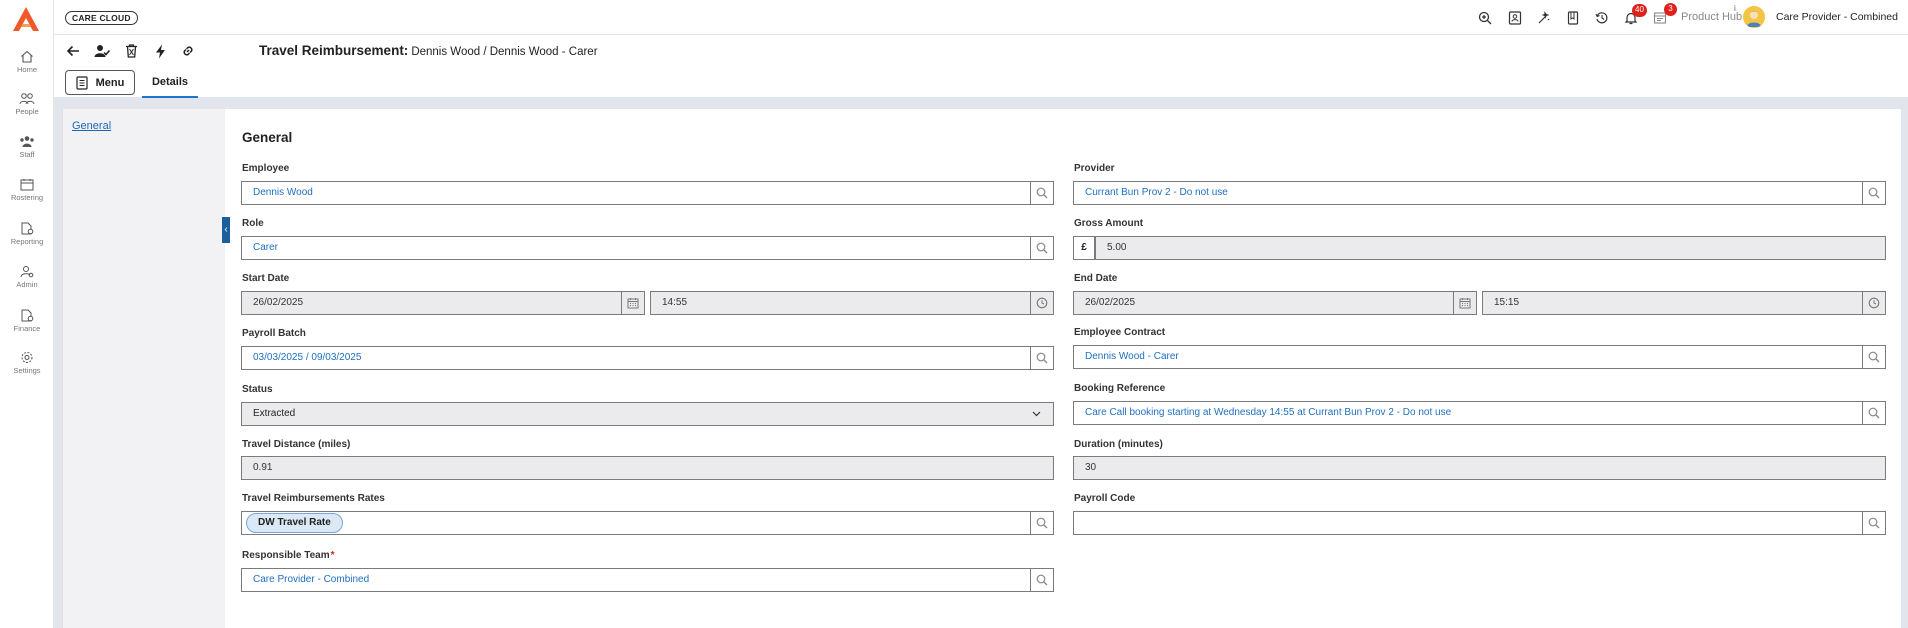 This screenshot has width=1908, height=628. What do you see at coordinates (1120, 388) in the screenshot?
I see `booking-reference-label: Booking Reference` at bounding box center [1120, 388].